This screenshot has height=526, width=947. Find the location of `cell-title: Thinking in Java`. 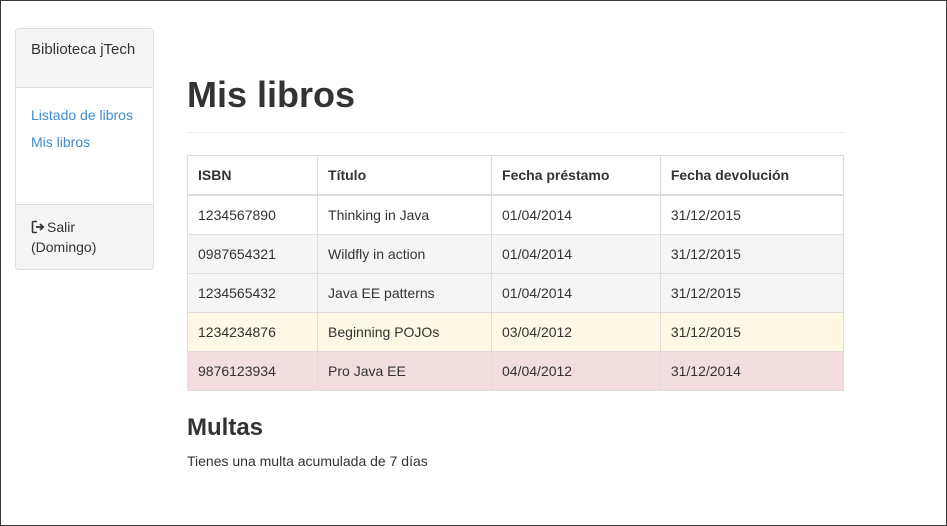

cell-title: Thinking in Java is located at coordinates (405, 214).